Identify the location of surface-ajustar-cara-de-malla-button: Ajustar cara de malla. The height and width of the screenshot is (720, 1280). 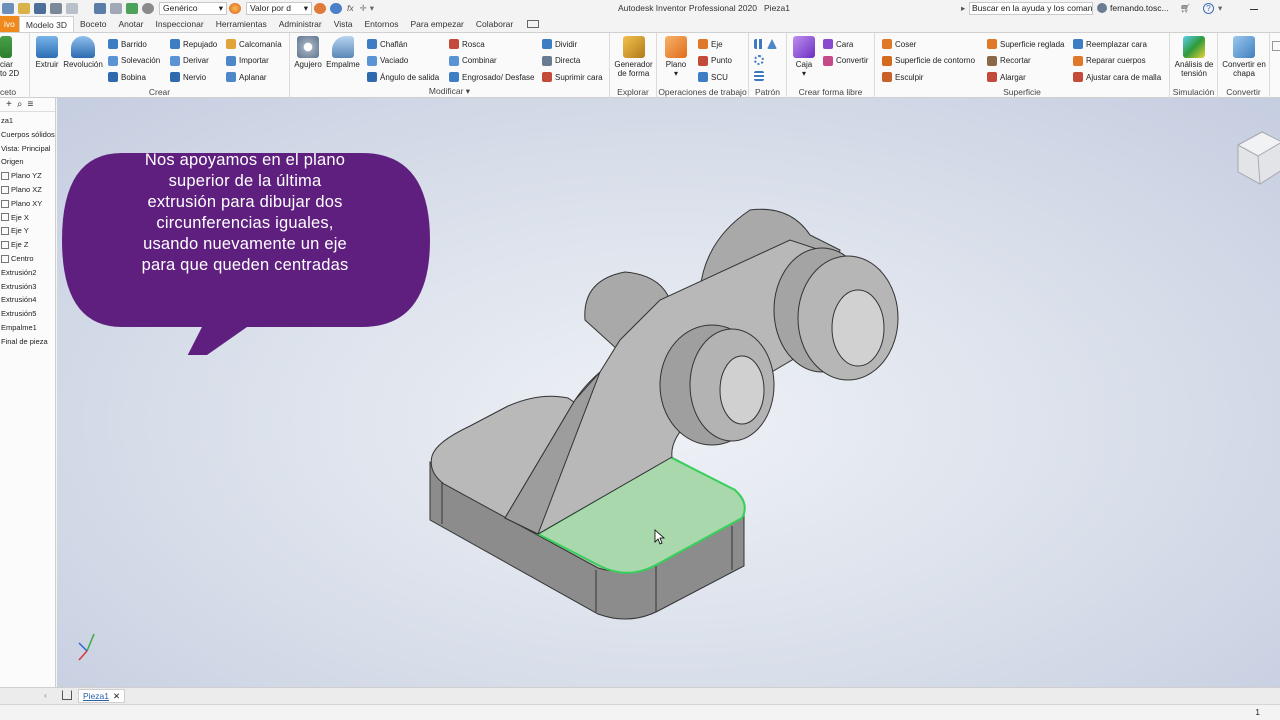
(1117, 77).